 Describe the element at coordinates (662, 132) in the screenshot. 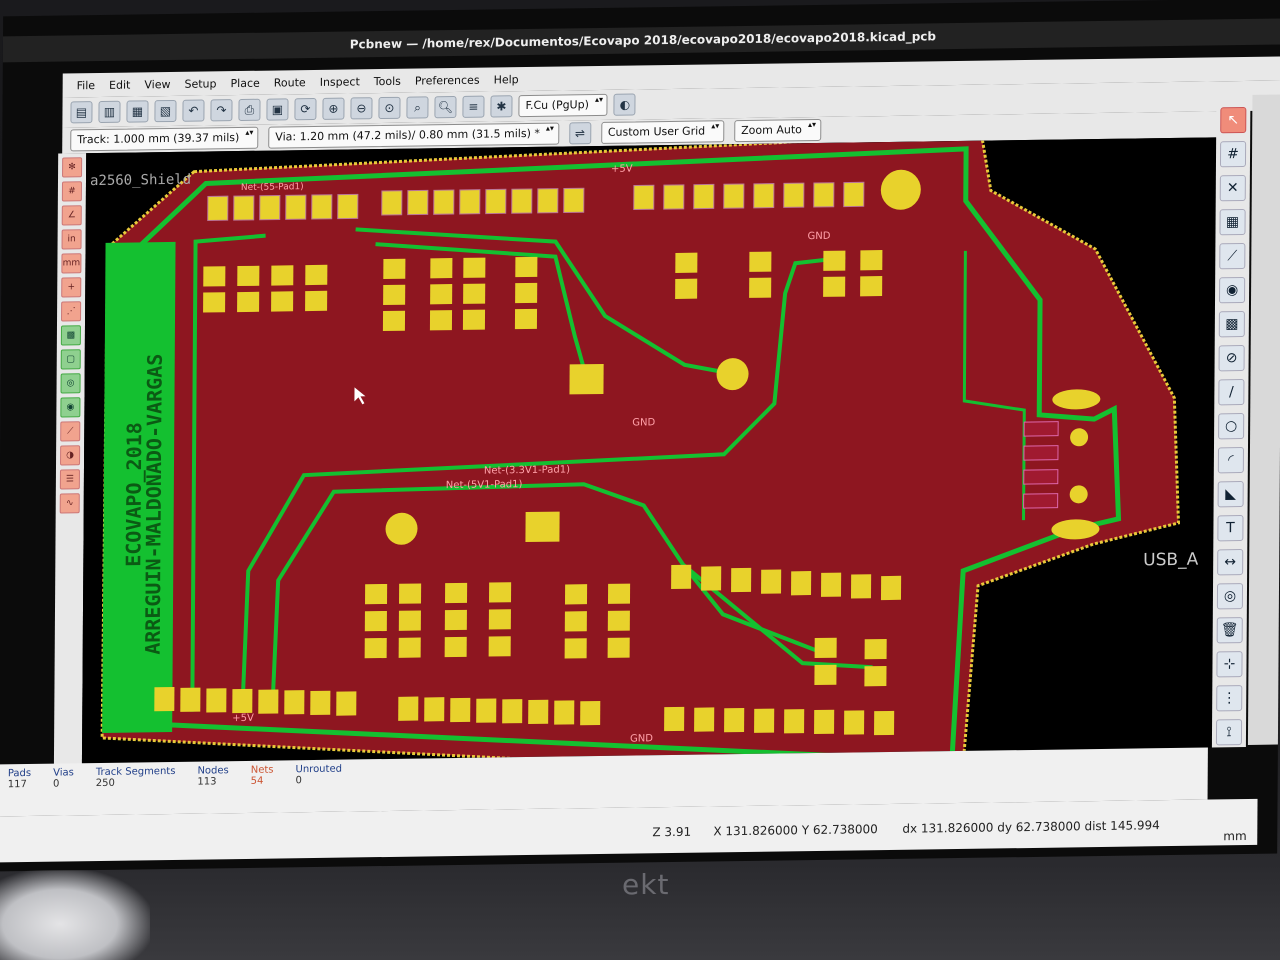

I see `grid-select: Custom User Grid` at that location.